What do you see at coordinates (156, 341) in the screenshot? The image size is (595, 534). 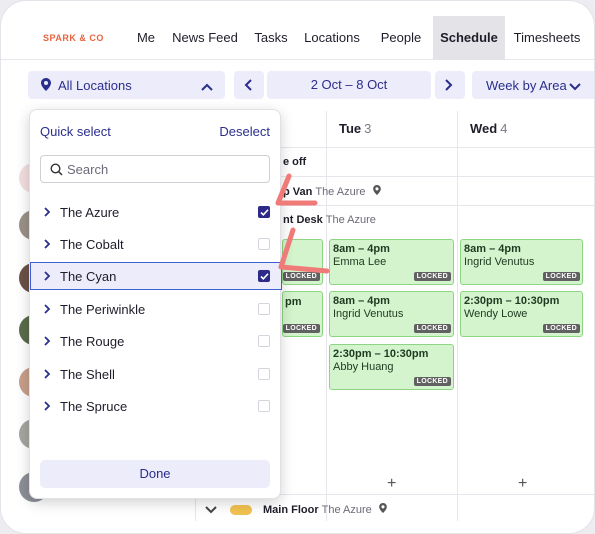 I see `location-option-the-rouge: The Rouge` at bounding box center [156, 341].